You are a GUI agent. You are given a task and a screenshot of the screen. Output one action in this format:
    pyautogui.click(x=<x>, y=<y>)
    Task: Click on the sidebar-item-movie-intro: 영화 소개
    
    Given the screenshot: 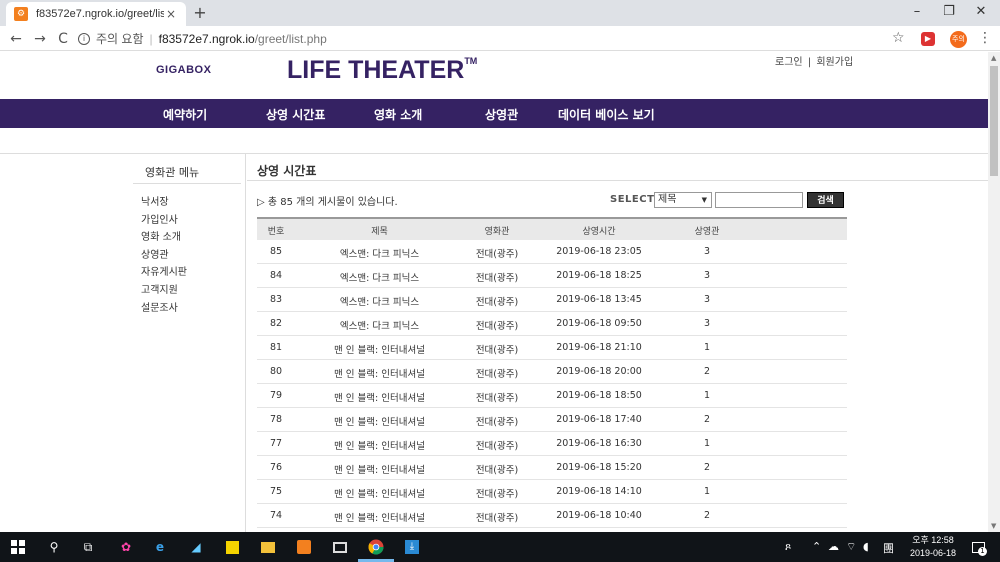 What is the action you would take?
    pyautogui.click(x=164, y=237)
    